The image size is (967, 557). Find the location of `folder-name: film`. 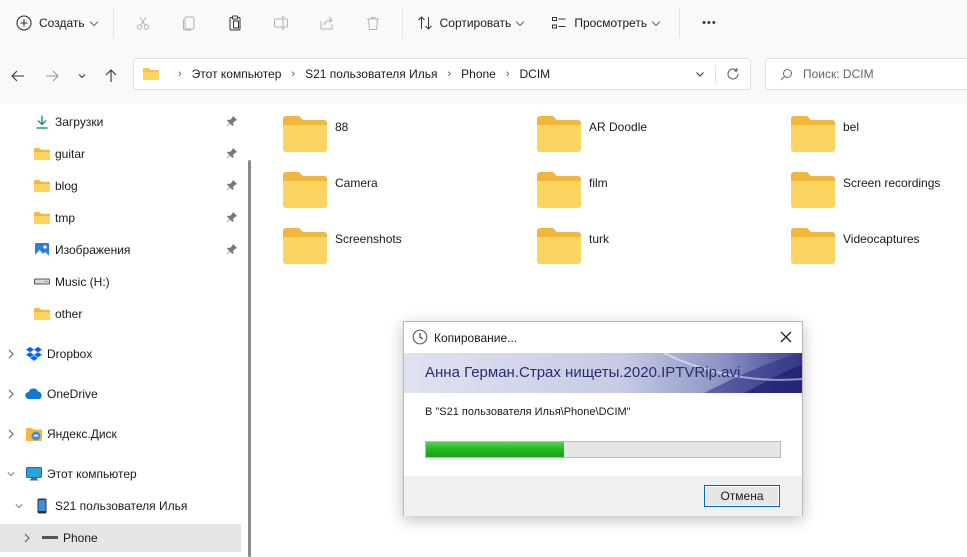

folder-name: film is located at coordinates (598, 183).